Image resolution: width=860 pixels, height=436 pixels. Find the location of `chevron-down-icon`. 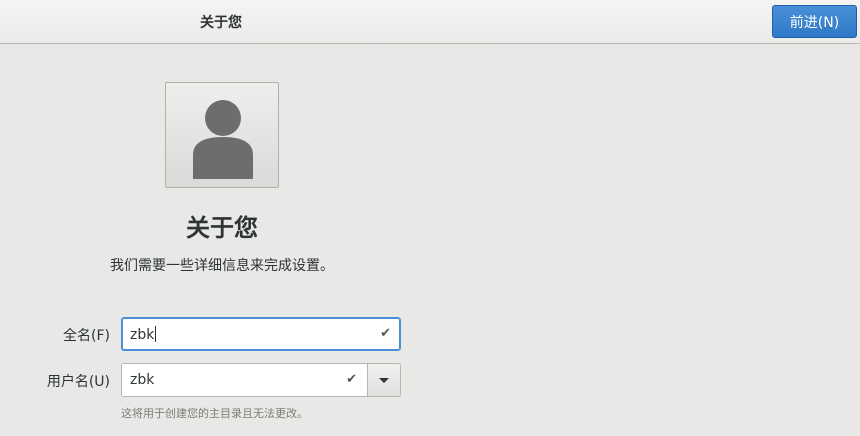

chevron-down-icon is located at coordinates (384, 380).